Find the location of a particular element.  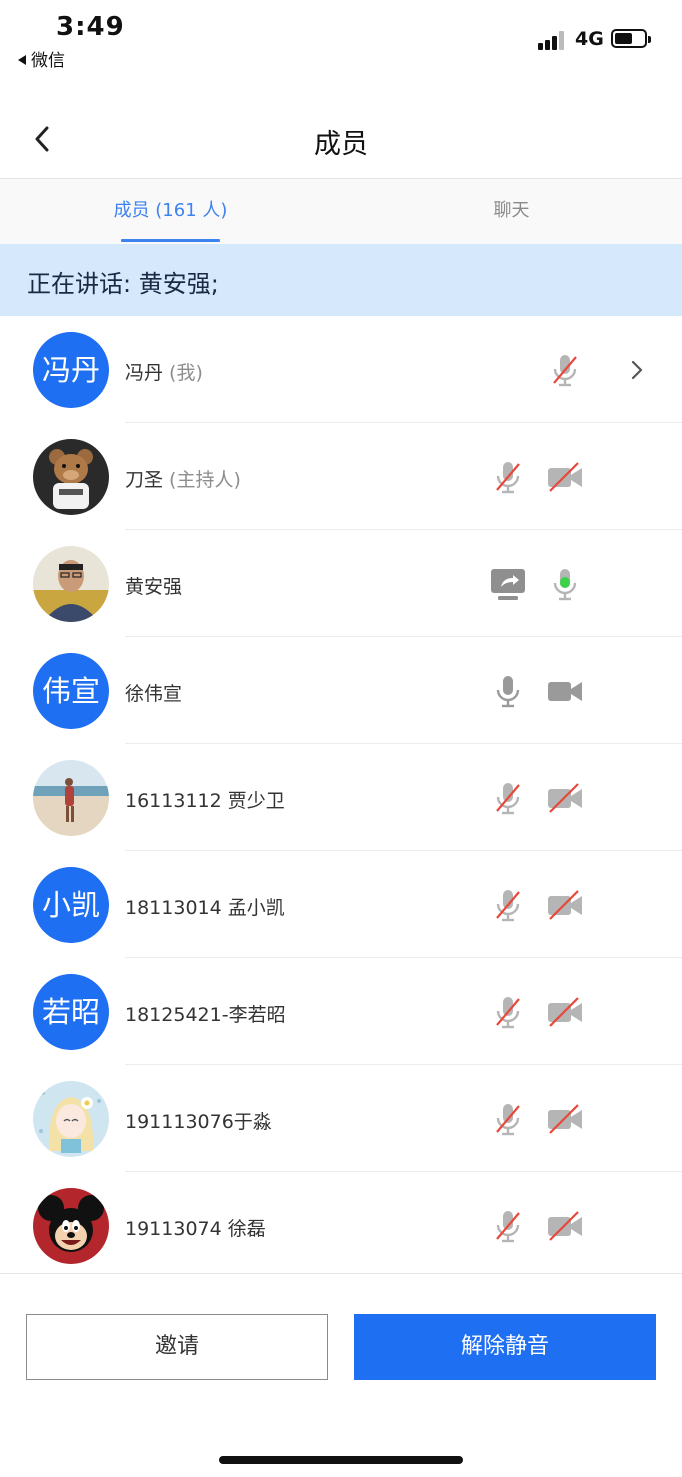

page-title: 成员 is located at coordinates (341, 144).